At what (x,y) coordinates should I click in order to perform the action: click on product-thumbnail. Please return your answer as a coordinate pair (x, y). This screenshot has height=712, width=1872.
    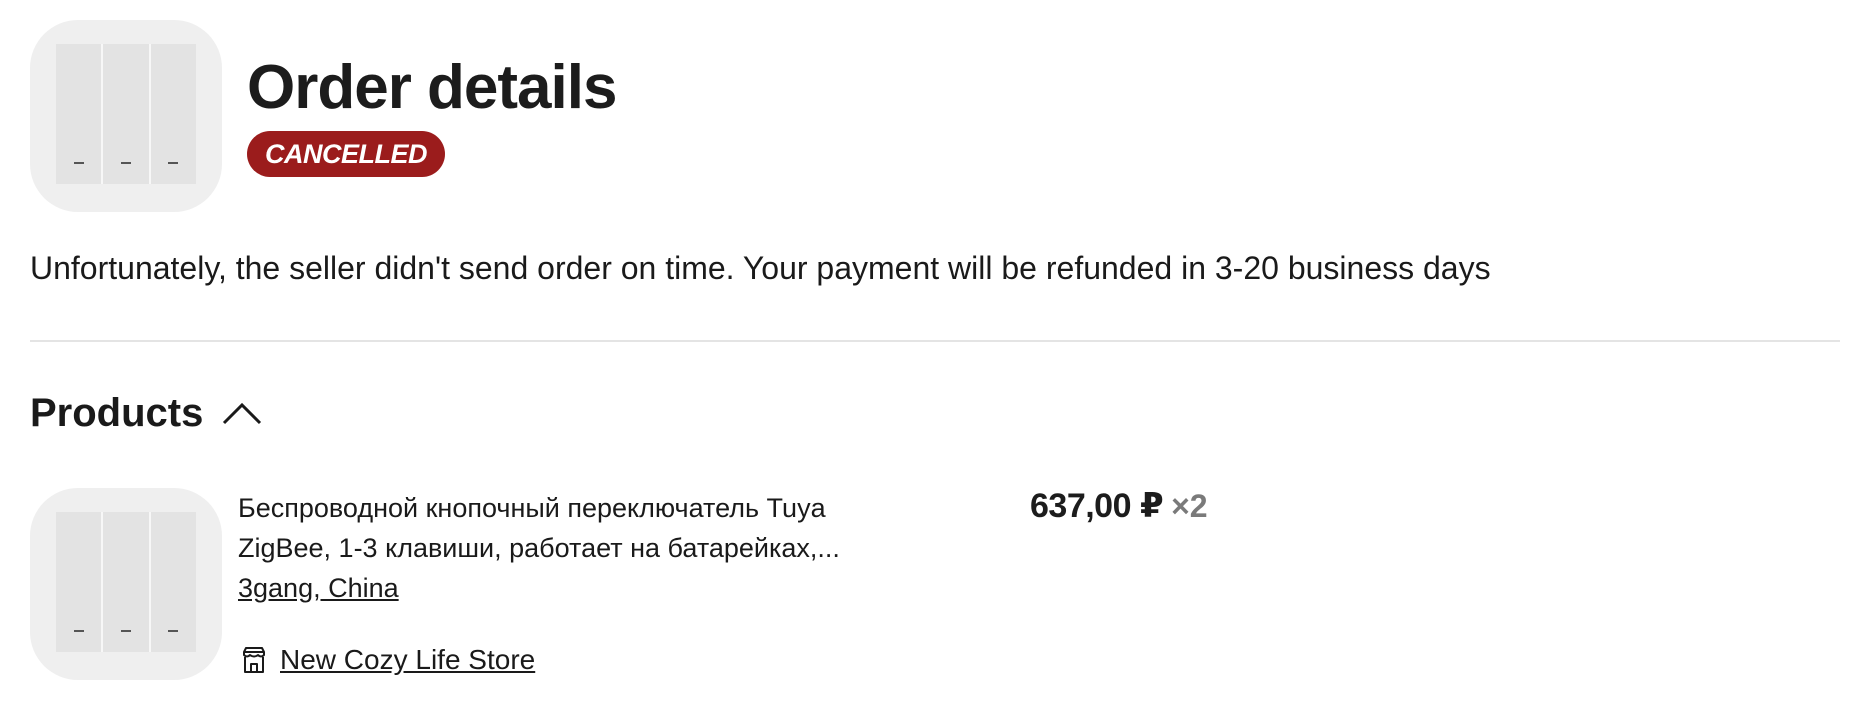
    Looking at the image, I should click on (126, 584).